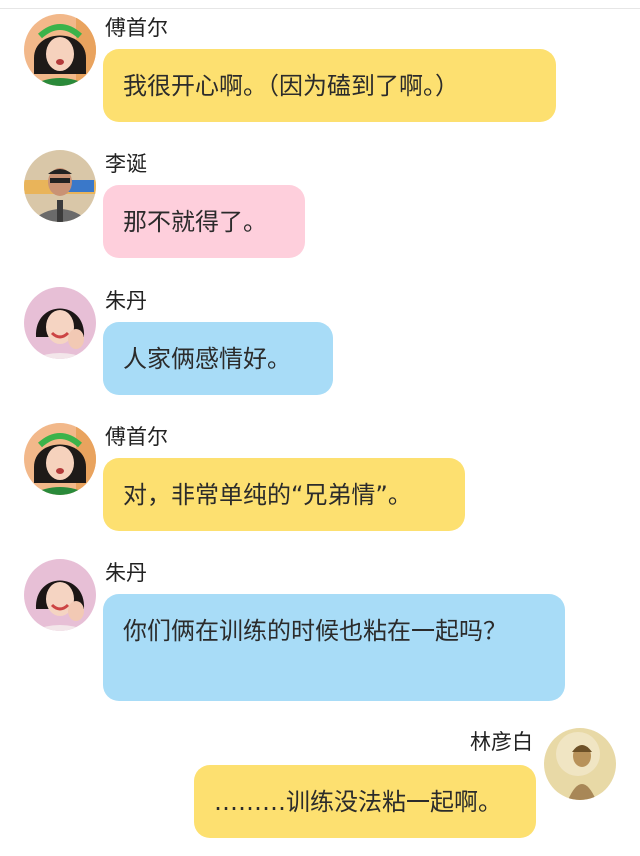  Describe the element at coordinates (334, 647) in the screenshot. I see `message-bubble: 你们俩在训练的时候也粘在一起吗？` at that location.